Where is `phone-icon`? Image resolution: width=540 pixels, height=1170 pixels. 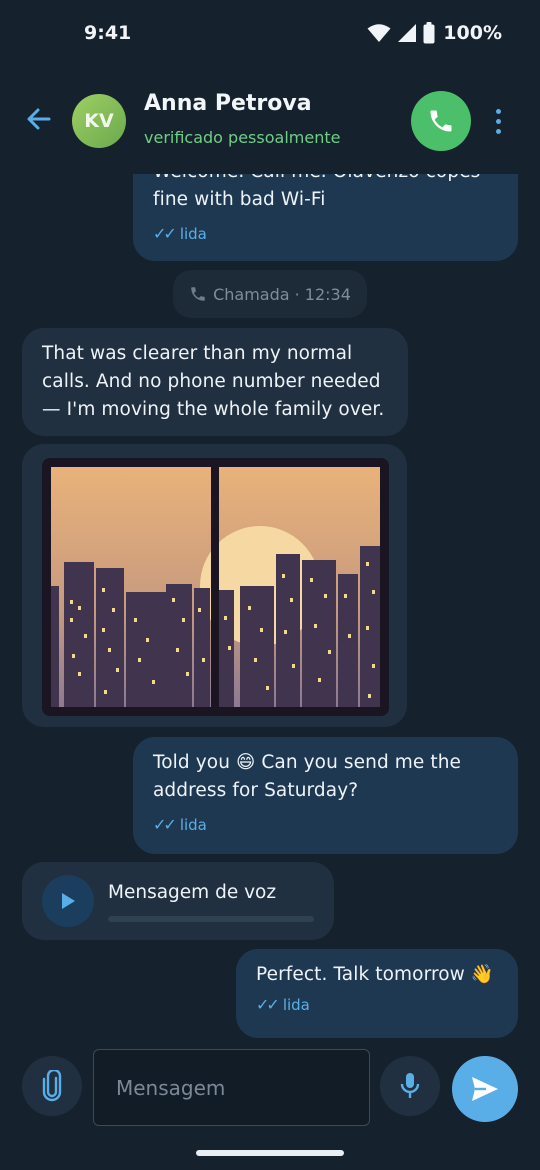
phone-icon is located at coordinates (441, 121).